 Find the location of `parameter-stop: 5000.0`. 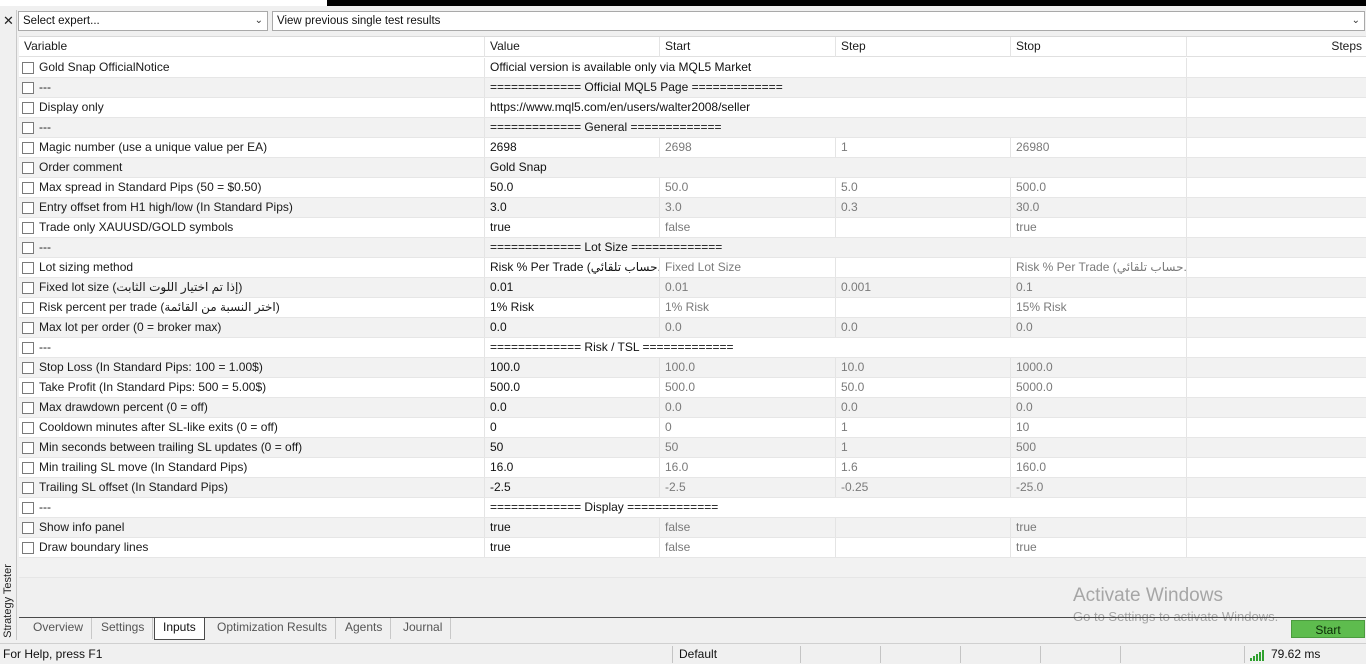

parameter-stop: 5000.0 is located at coordinates (1099, 387).